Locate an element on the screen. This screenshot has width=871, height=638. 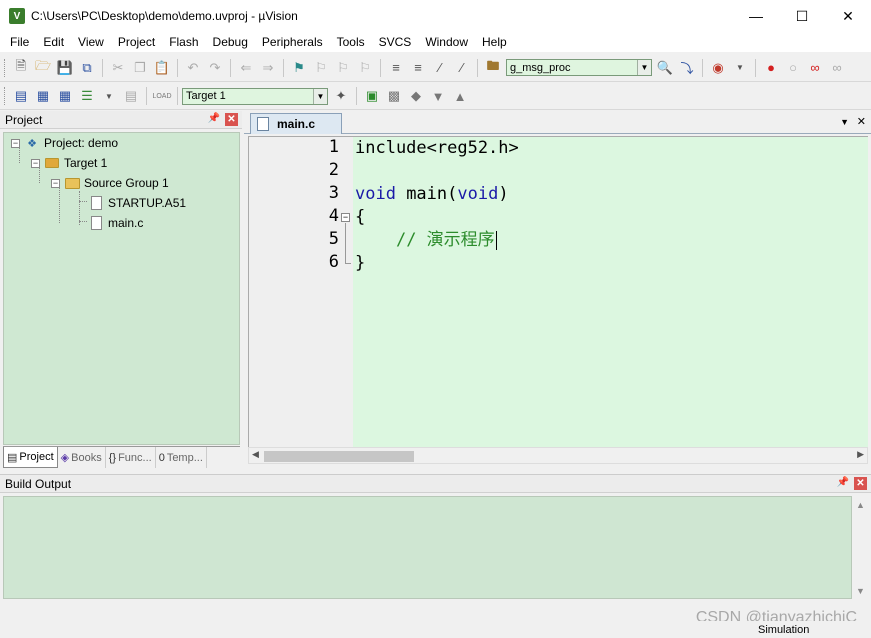
tree-item-file: main.c is located at coordinates (115, 223).